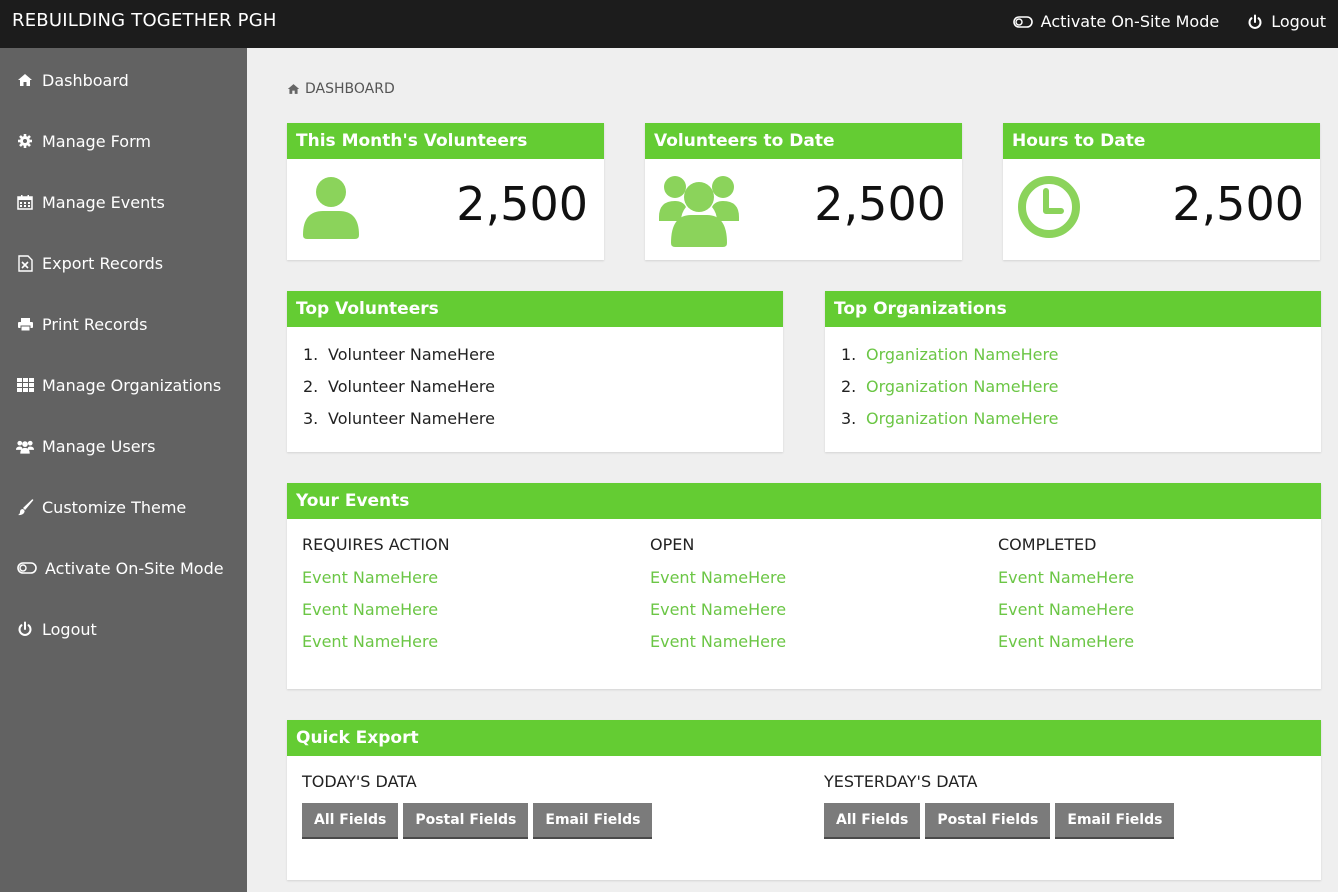 The image size is (1338, 892). I want to click on sidebar-item-label: Logout, so click(69, 629).